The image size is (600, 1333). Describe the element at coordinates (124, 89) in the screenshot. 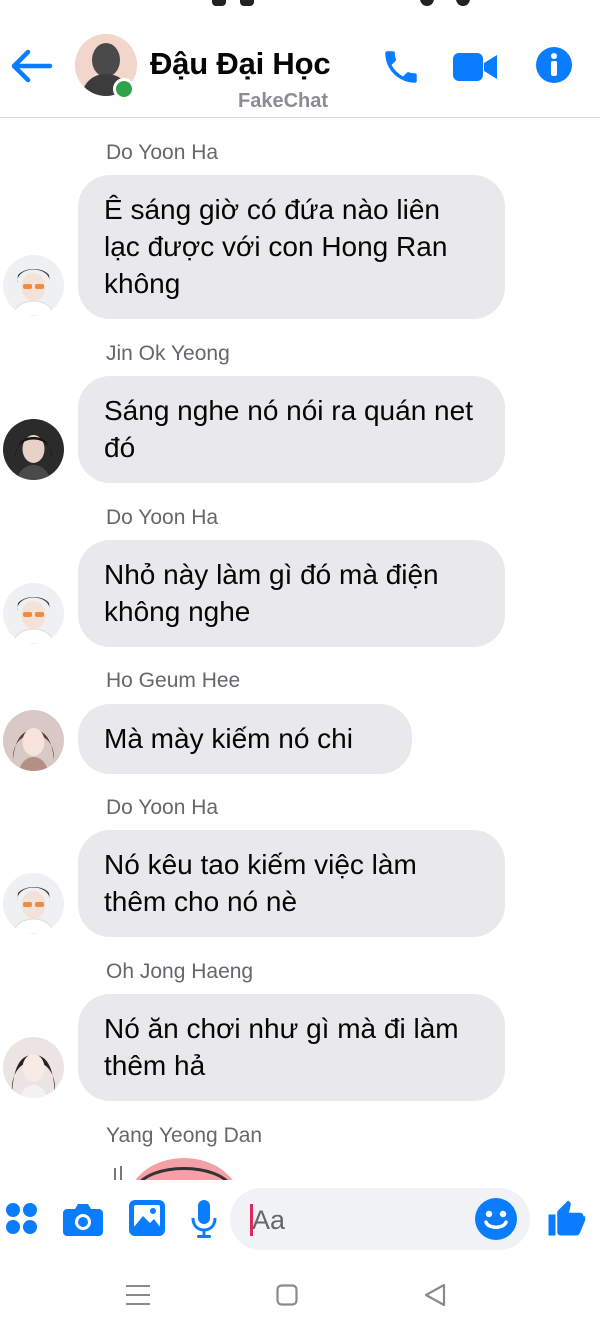

I see `online-status-dot` at that location.